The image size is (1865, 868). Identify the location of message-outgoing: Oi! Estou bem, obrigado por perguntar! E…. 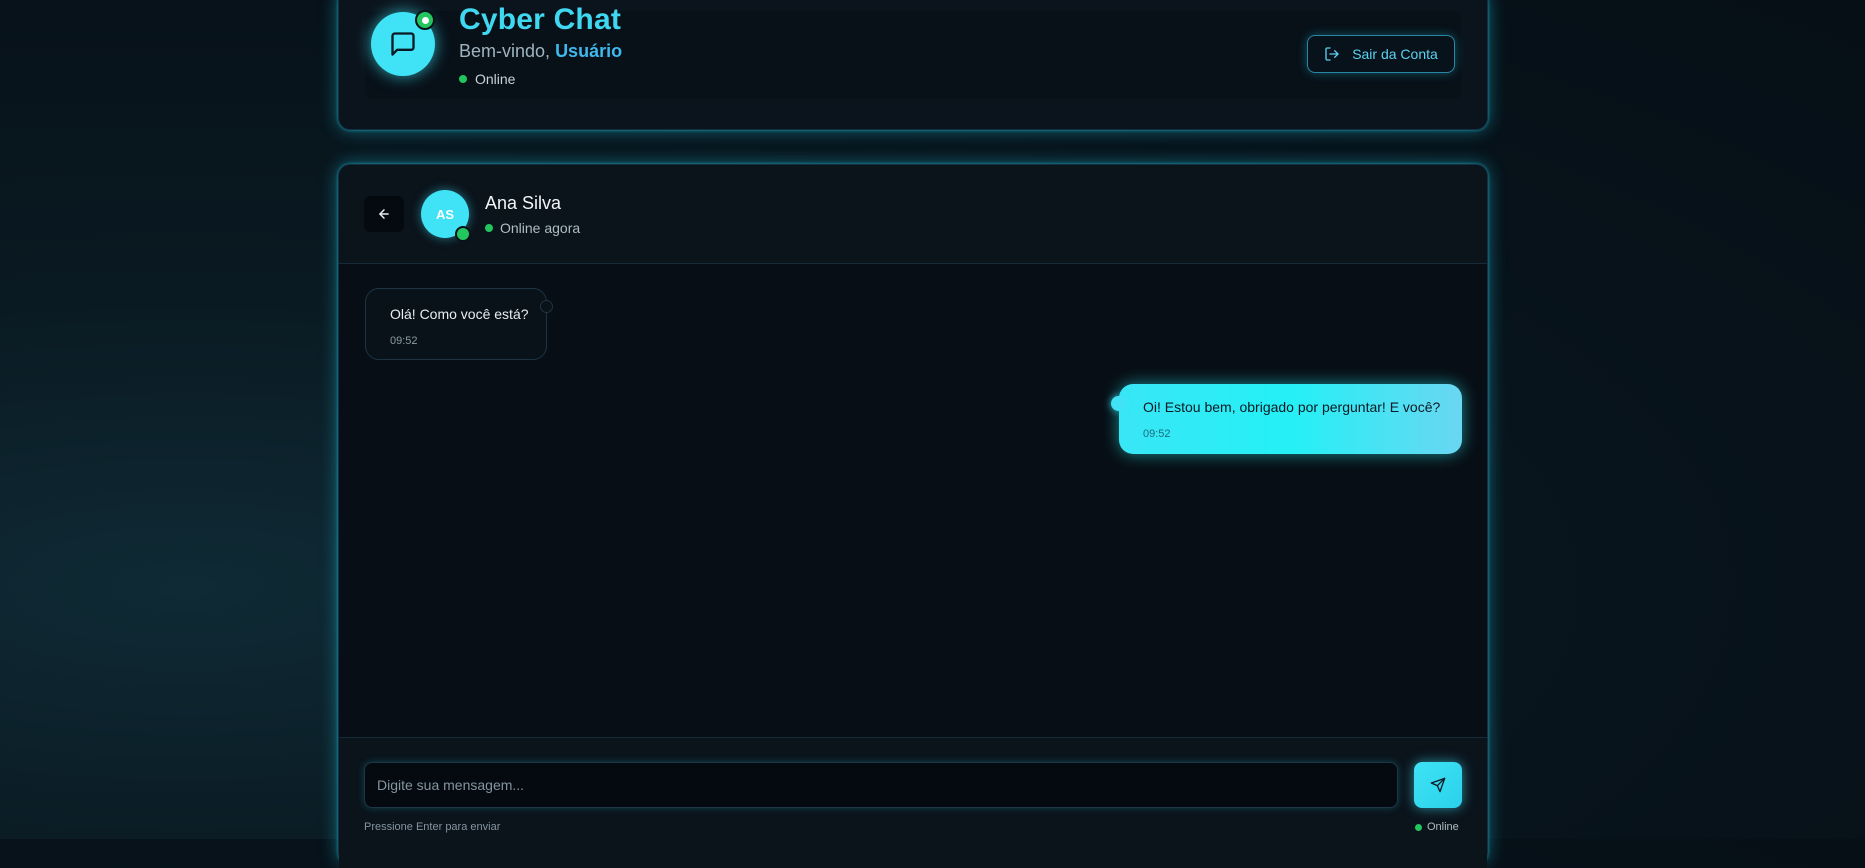
(1290, 419).